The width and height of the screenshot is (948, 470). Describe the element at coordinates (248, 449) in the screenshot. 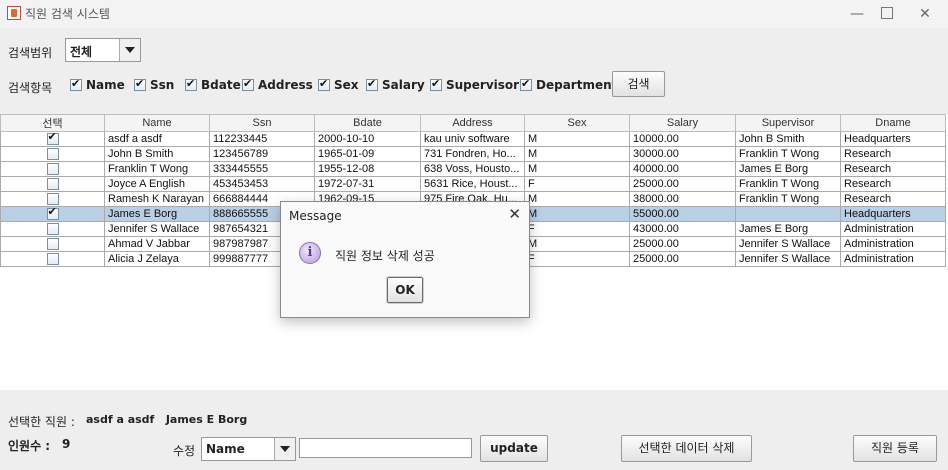

I see `edit-field-combo: Name` at that location.